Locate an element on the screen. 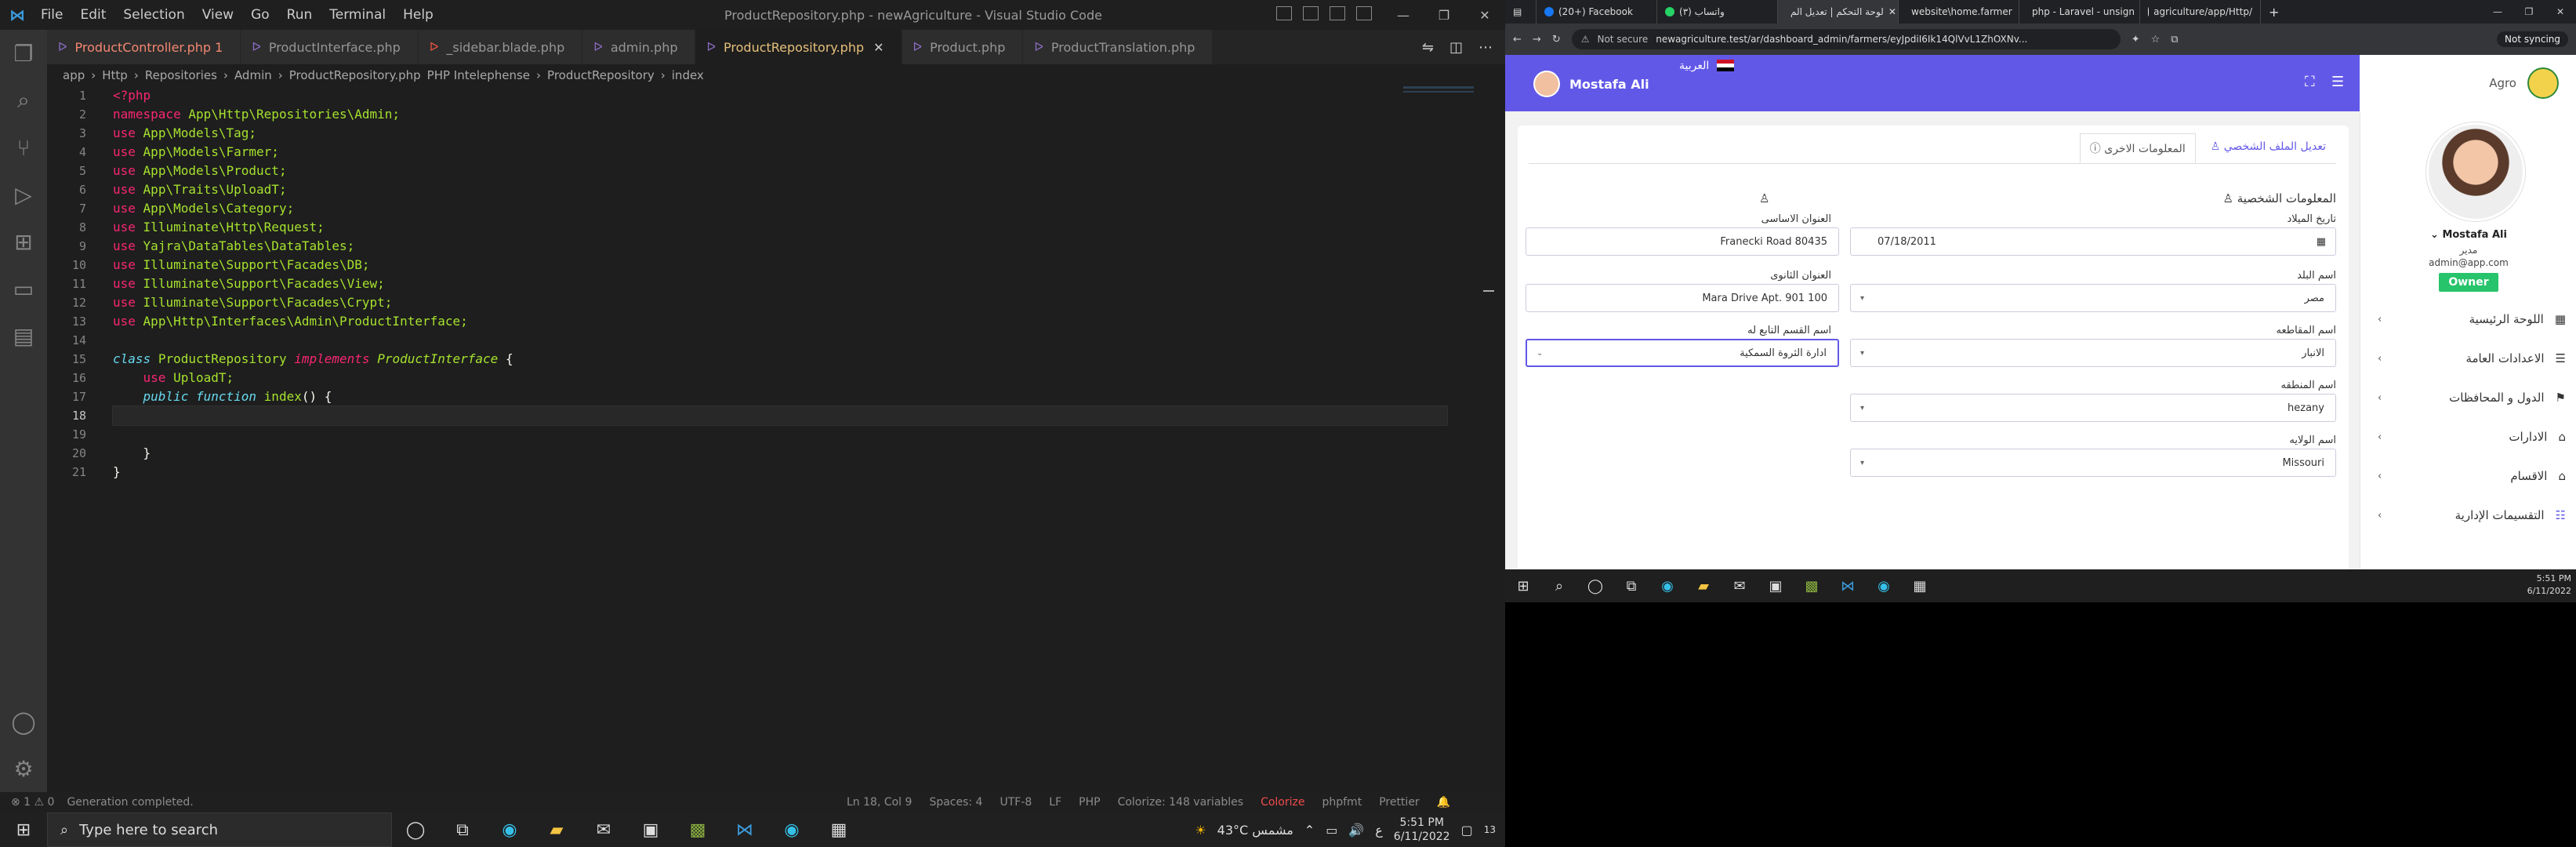 This screenshot has width=2576, height=847. weather-text: 43°C مشمس is located at coordinates (1255, 830).